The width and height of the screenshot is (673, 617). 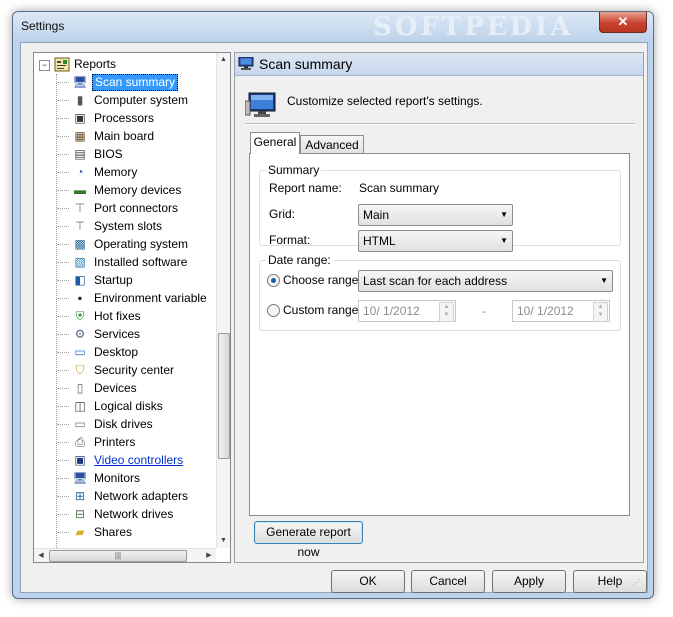 What do you see at coordinates (561, 311) in the screenshot?
I see `custom-range-to: 10/ 1/2012 ▲ ▼` at bounding box center [561, 311].